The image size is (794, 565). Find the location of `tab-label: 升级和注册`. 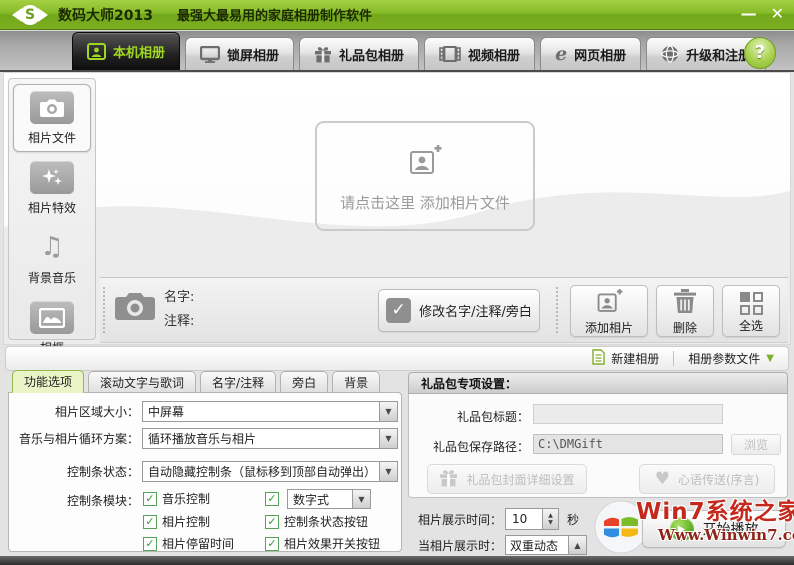

tab-label: 升级和注册 is located at coordinates (719, 56).